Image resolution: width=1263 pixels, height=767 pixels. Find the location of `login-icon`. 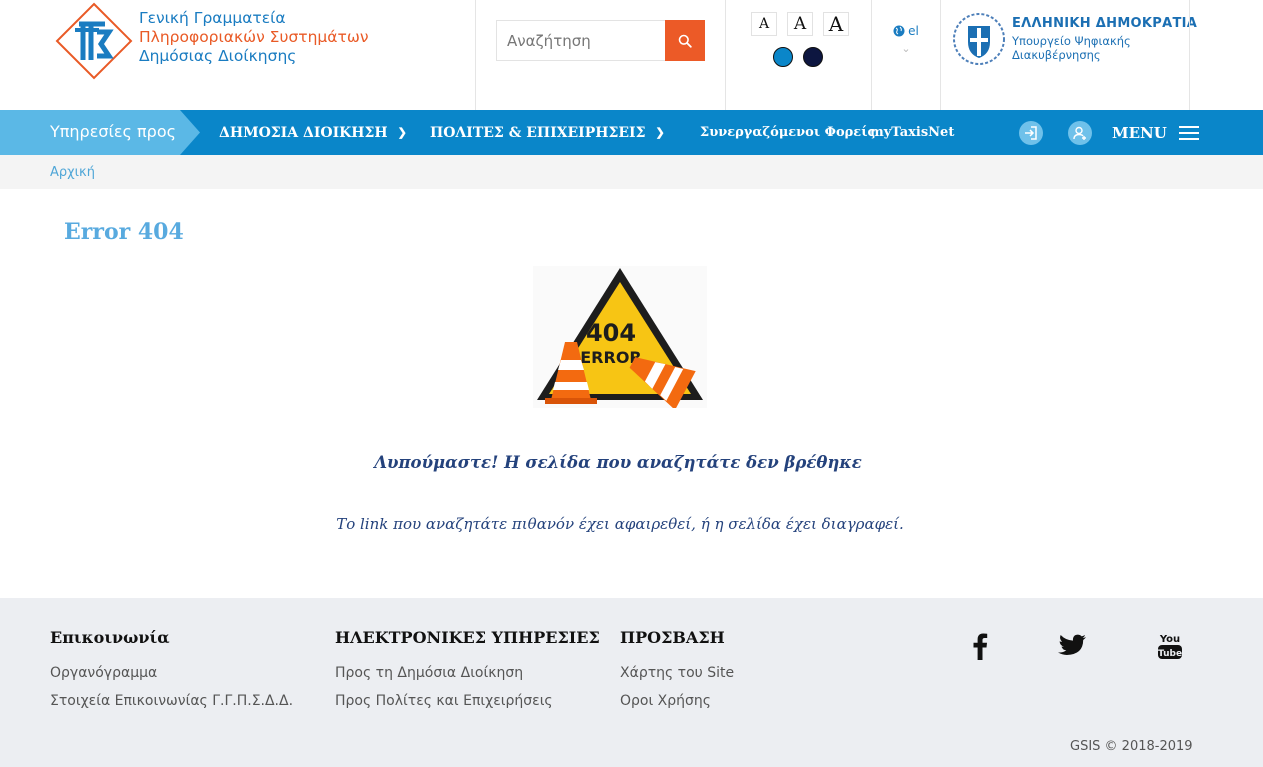

login-icon is located at coordinates (1031, 133).